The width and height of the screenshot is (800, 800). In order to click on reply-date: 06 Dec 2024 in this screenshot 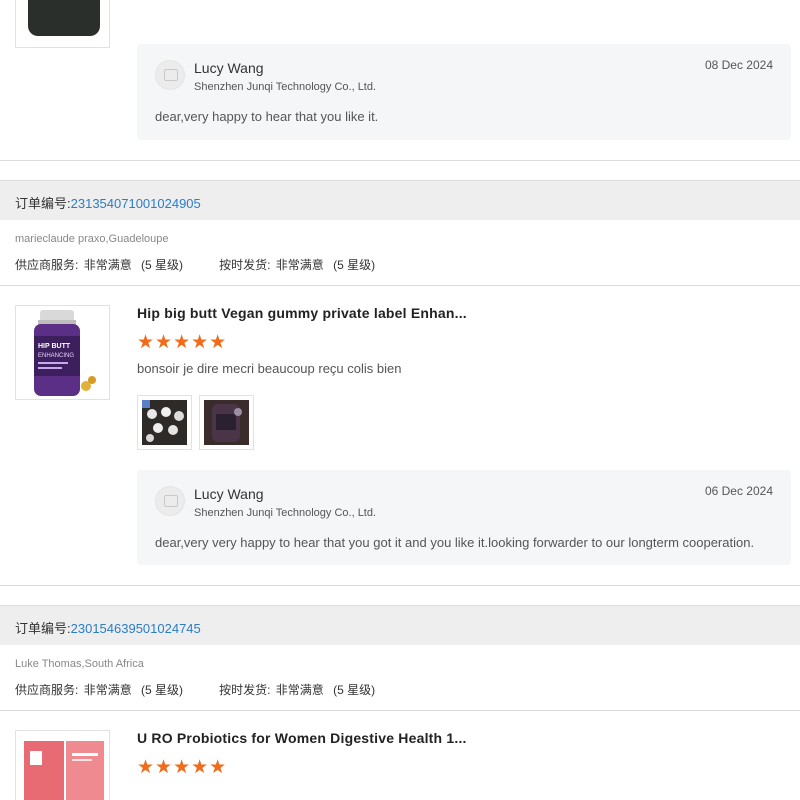, I will do `click(738, 491)`.